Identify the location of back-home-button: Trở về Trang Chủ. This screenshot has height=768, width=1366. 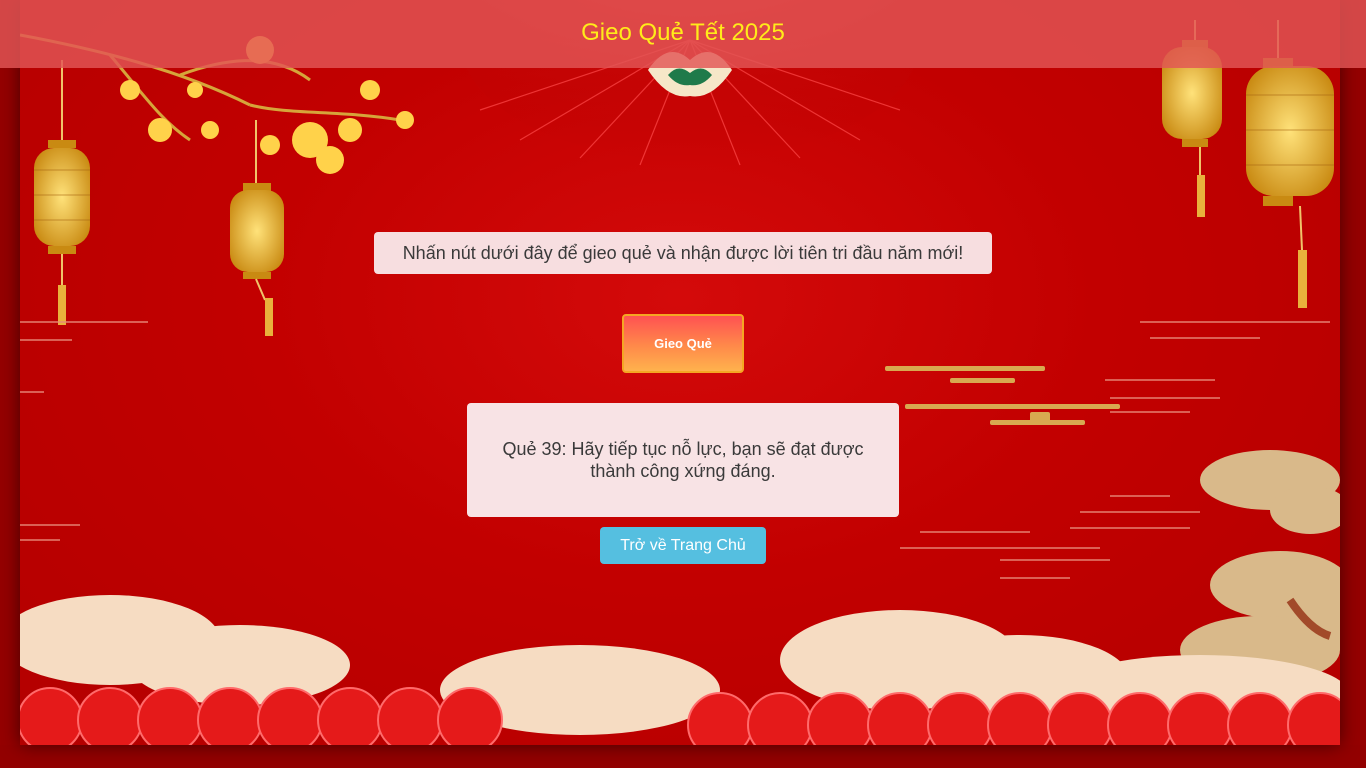
(683, 545).